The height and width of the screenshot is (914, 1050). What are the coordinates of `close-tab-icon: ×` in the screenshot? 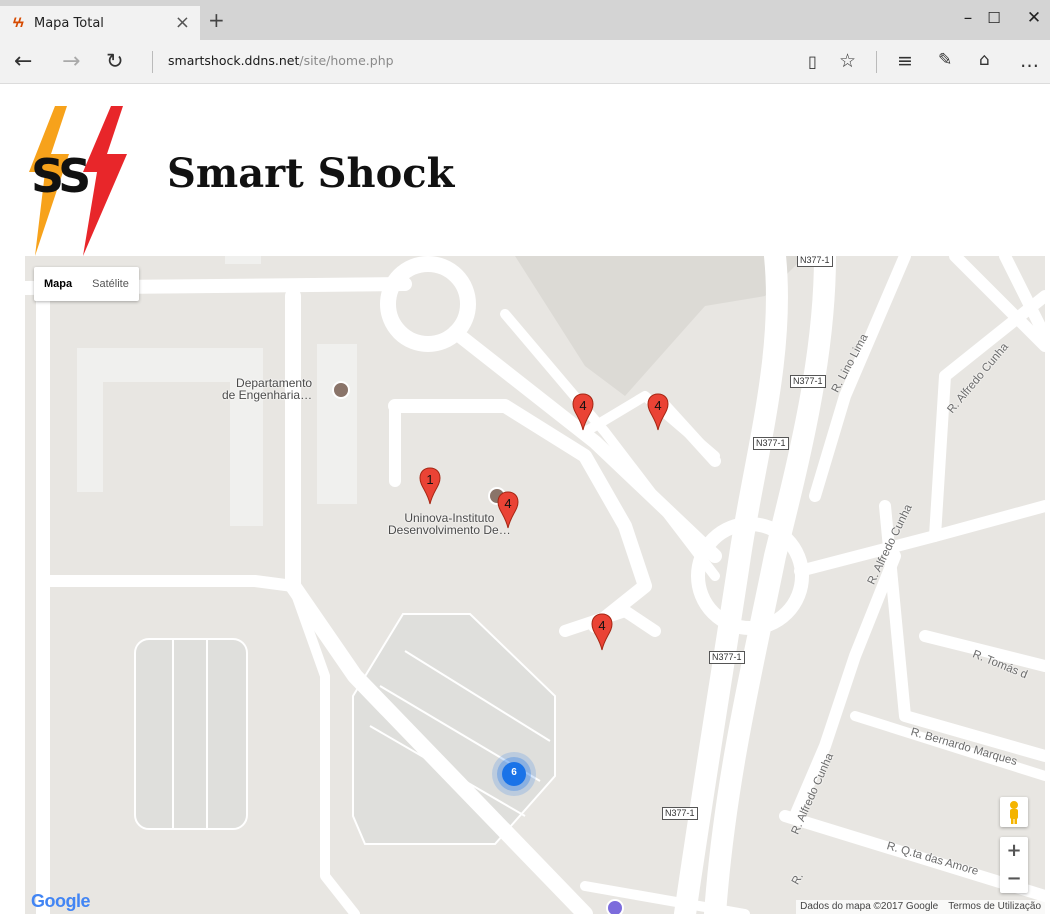 It's located at (182, 22).